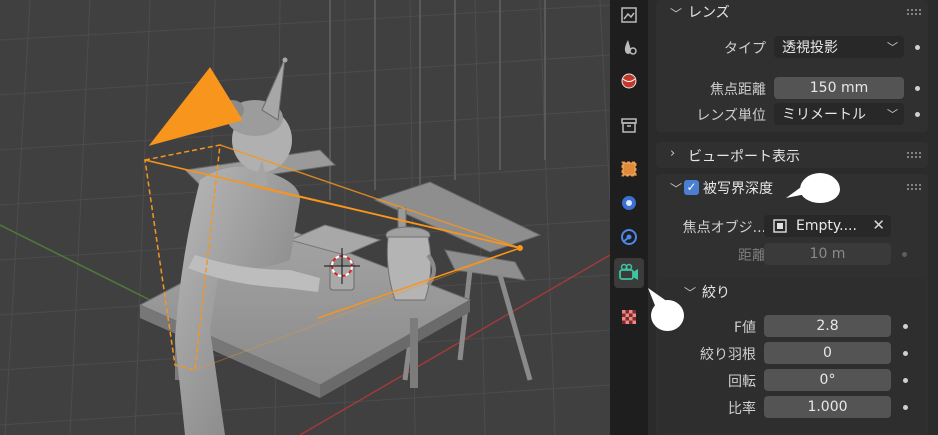  Describe the element at coordinates (827, 326) in the screenshot. I see `fstop-field: 2.8` at that location.